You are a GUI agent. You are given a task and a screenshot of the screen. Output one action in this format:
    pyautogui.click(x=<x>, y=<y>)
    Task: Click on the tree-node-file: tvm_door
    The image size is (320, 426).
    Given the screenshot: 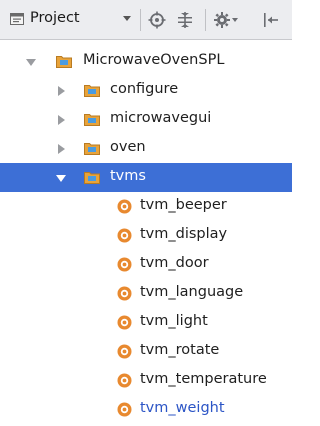 What is the action you would take?
    pyautogui.click(x=146, y=264)
    